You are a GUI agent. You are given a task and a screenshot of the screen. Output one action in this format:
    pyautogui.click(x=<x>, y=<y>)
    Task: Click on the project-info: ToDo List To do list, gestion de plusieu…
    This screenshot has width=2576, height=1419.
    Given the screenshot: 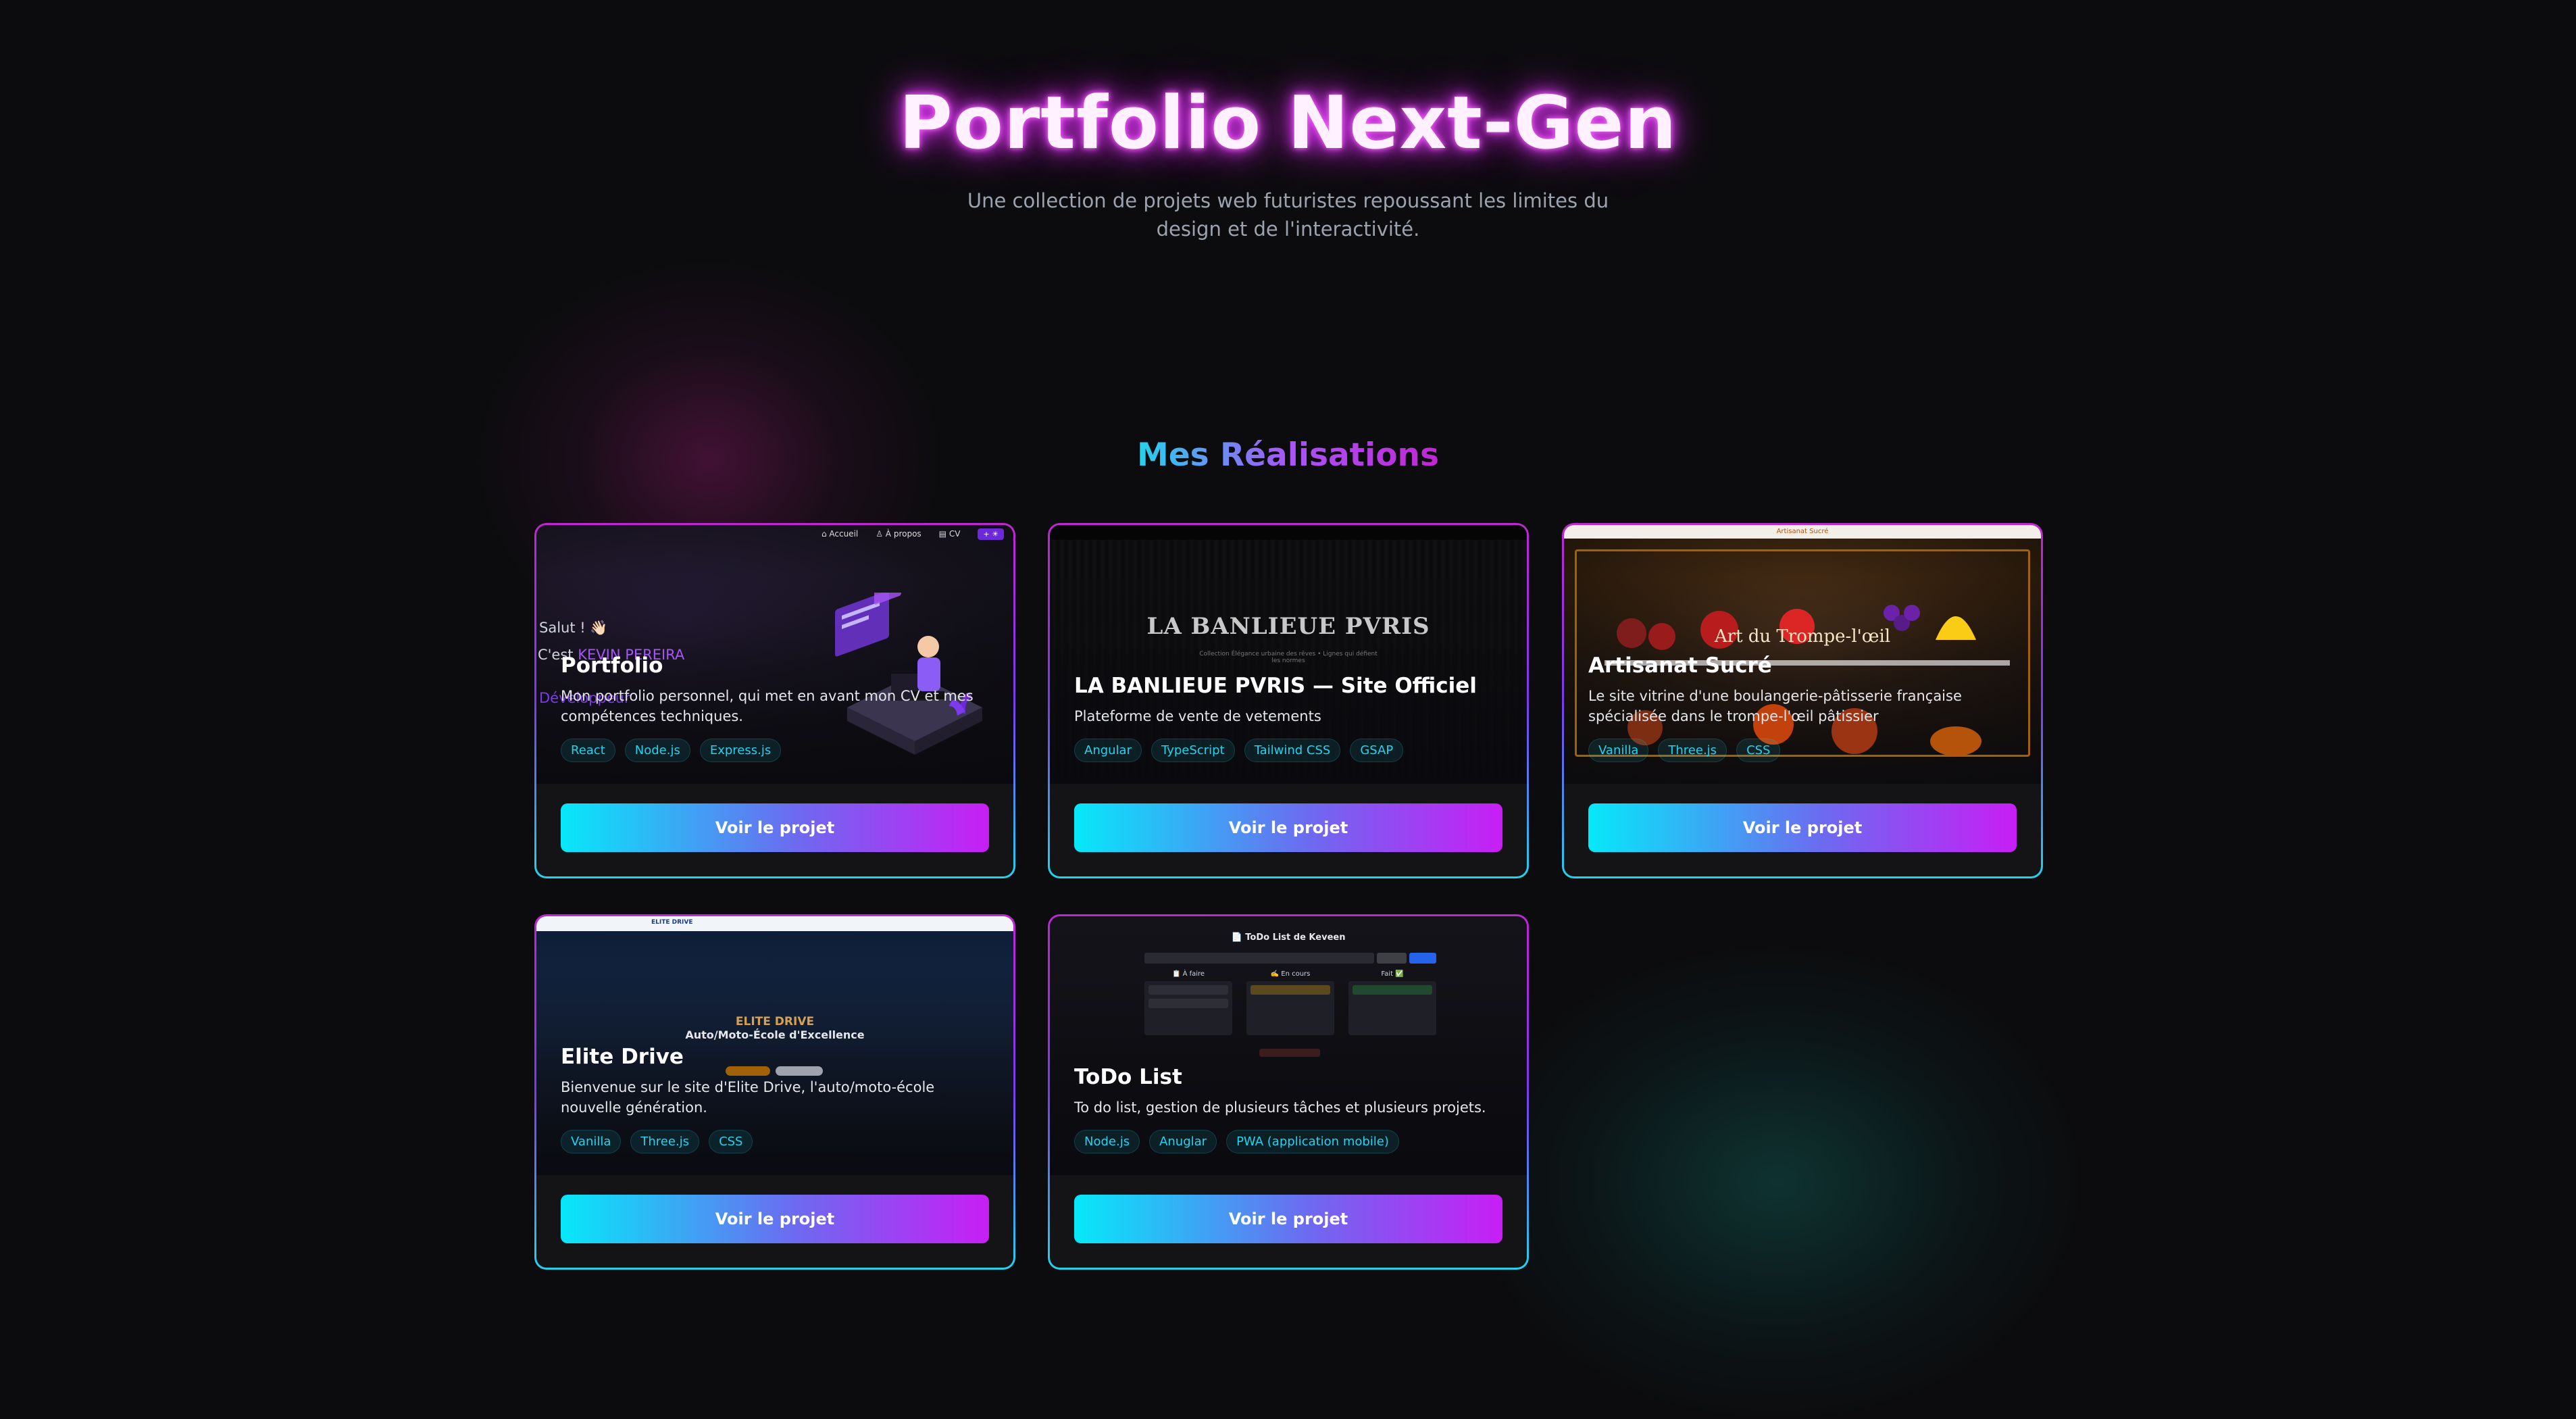 What is the action you would take?
    pyautogui.click(x=1288, y=1109)
    